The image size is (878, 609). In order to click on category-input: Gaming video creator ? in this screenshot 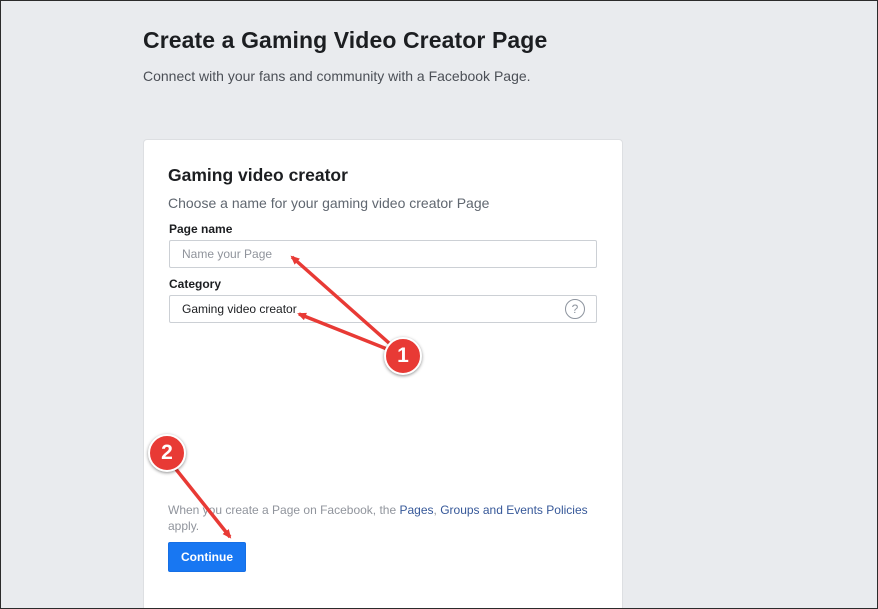, I will do `click(383, 309)`.